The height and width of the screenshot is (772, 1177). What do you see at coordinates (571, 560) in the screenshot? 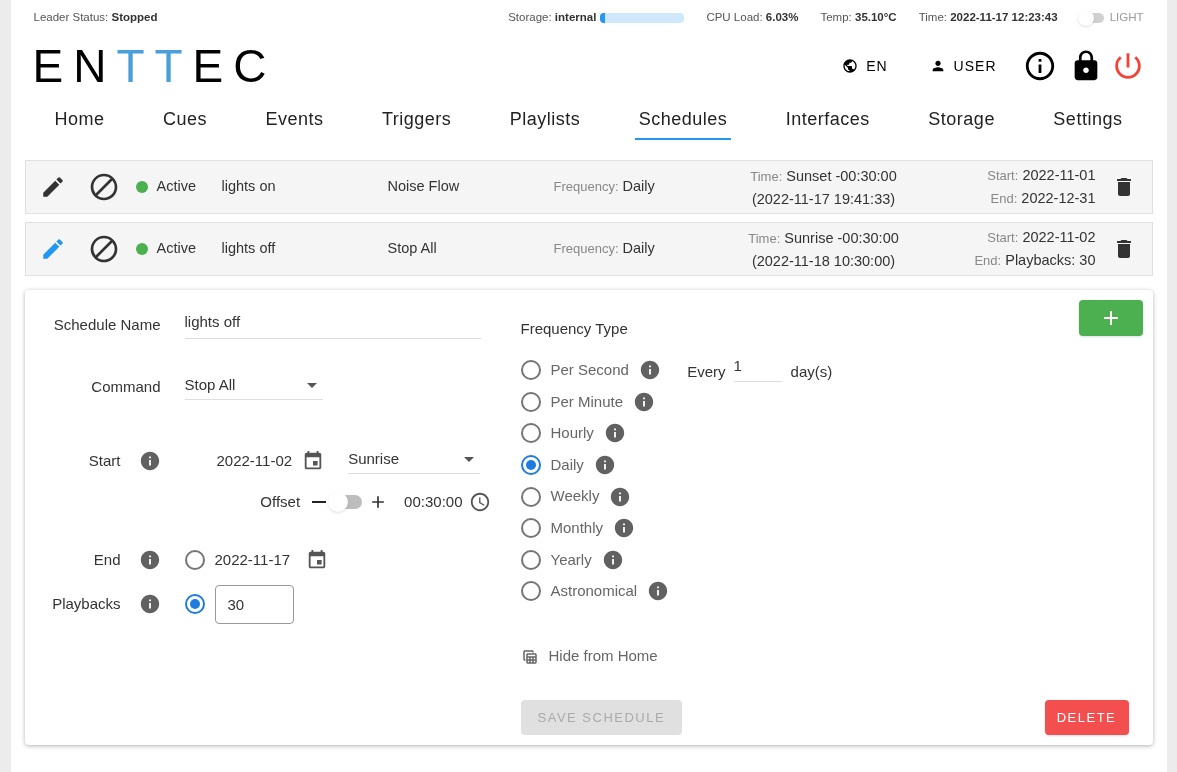
I see `radio-label: Yearly` at bounding box center [571, 560].